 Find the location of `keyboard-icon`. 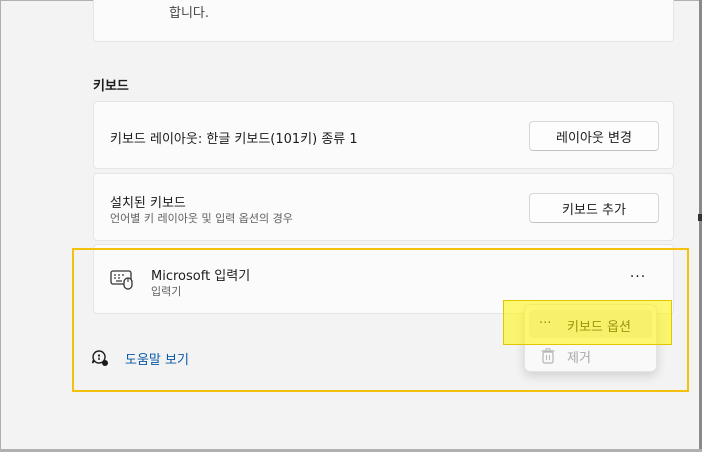

keyboard-icon is located at coordinates (121, 280).